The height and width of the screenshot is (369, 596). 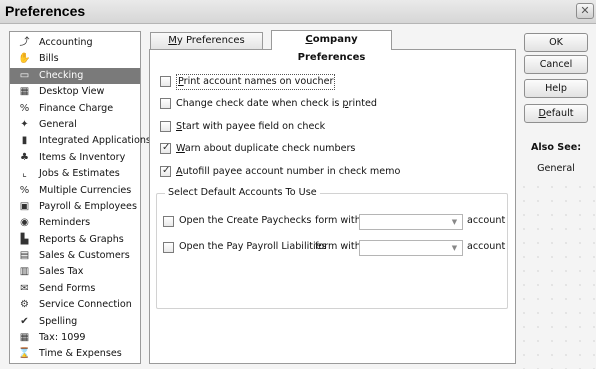 What do you see at coordinates (58, 321) in the screenshot?
I see `sidebar-item-label: Spelling` at bounding box center [58, 321].